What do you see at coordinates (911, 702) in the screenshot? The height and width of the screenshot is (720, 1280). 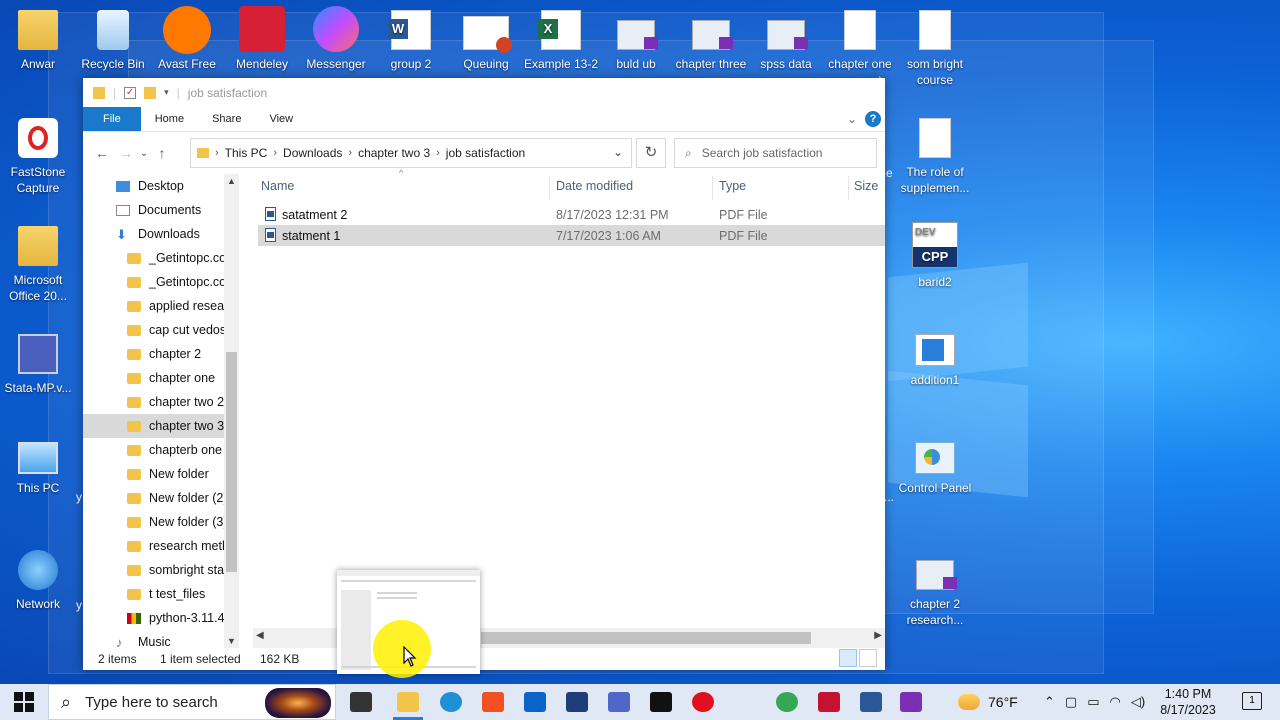 I see `video-editor-icon` at bounding box center [911, 702].